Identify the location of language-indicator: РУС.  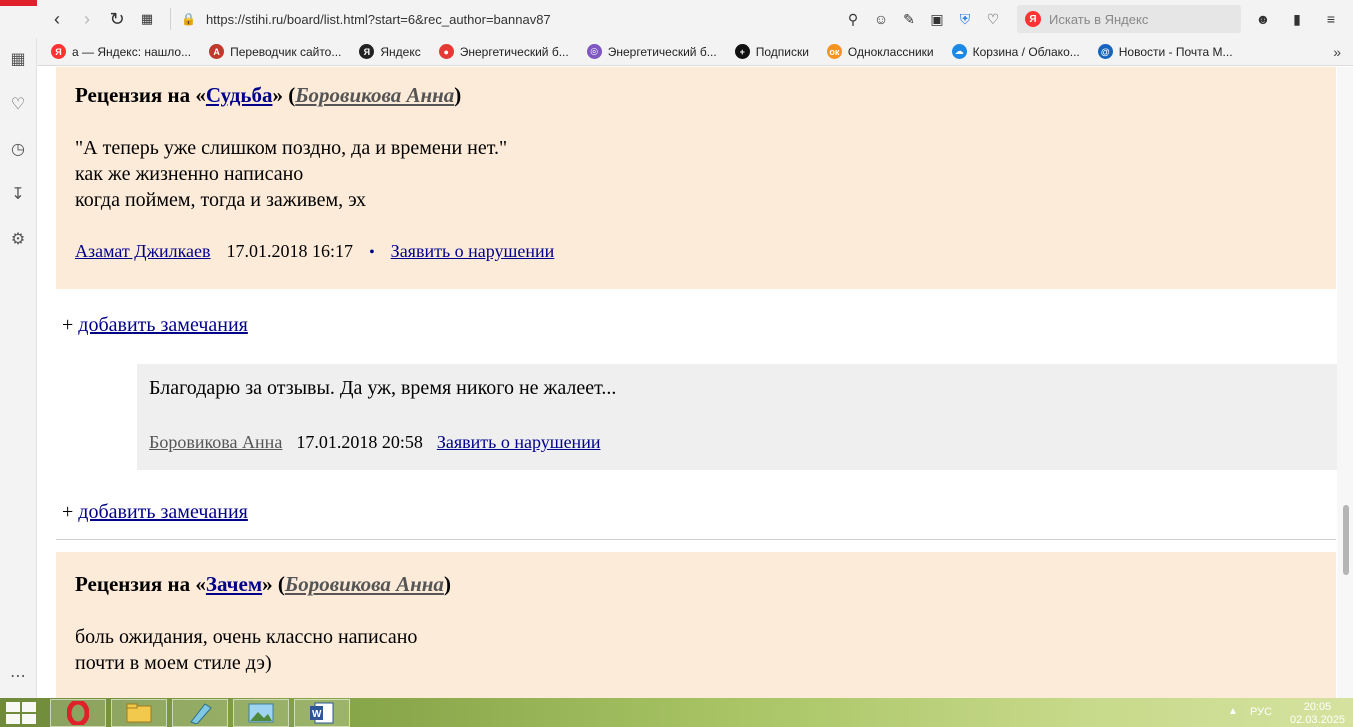
(1261, 712).